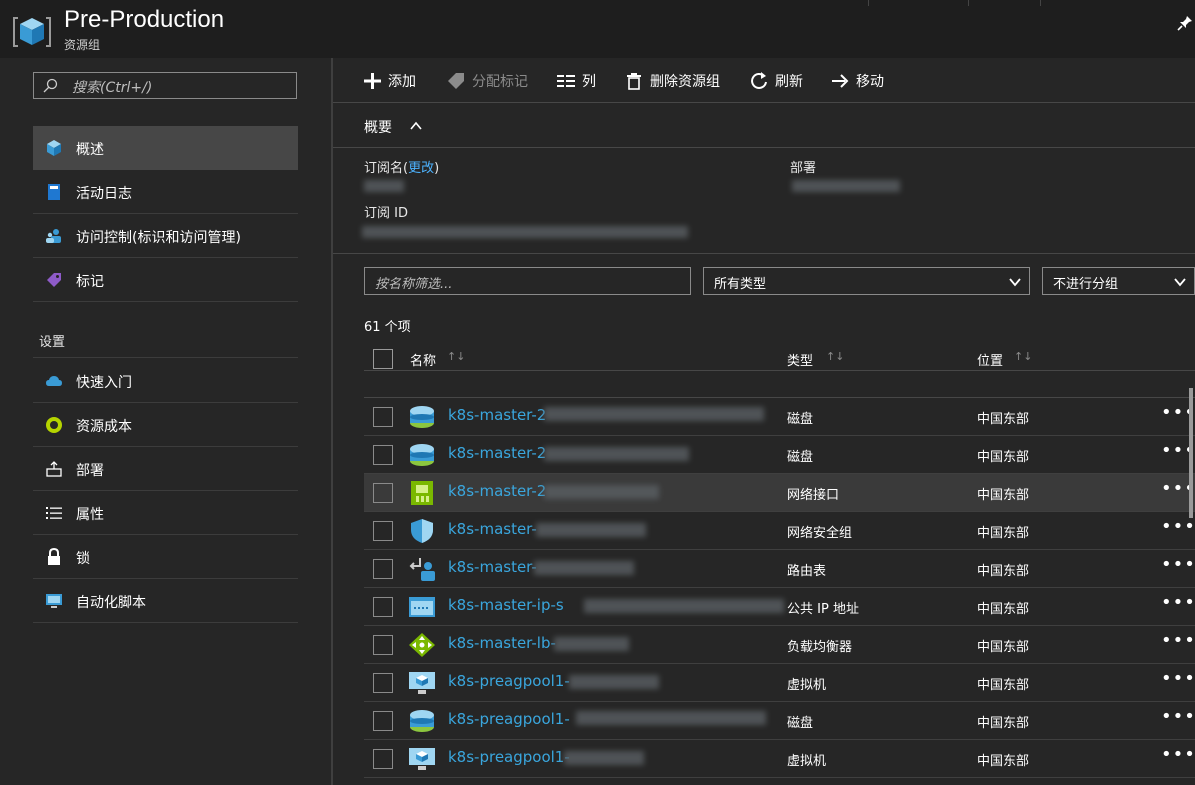 The image size is (1195, 785). What do you see at coordinates (54, 469) in the screenshot?
I see `deploy-icon` at bounding box center [54, 469].